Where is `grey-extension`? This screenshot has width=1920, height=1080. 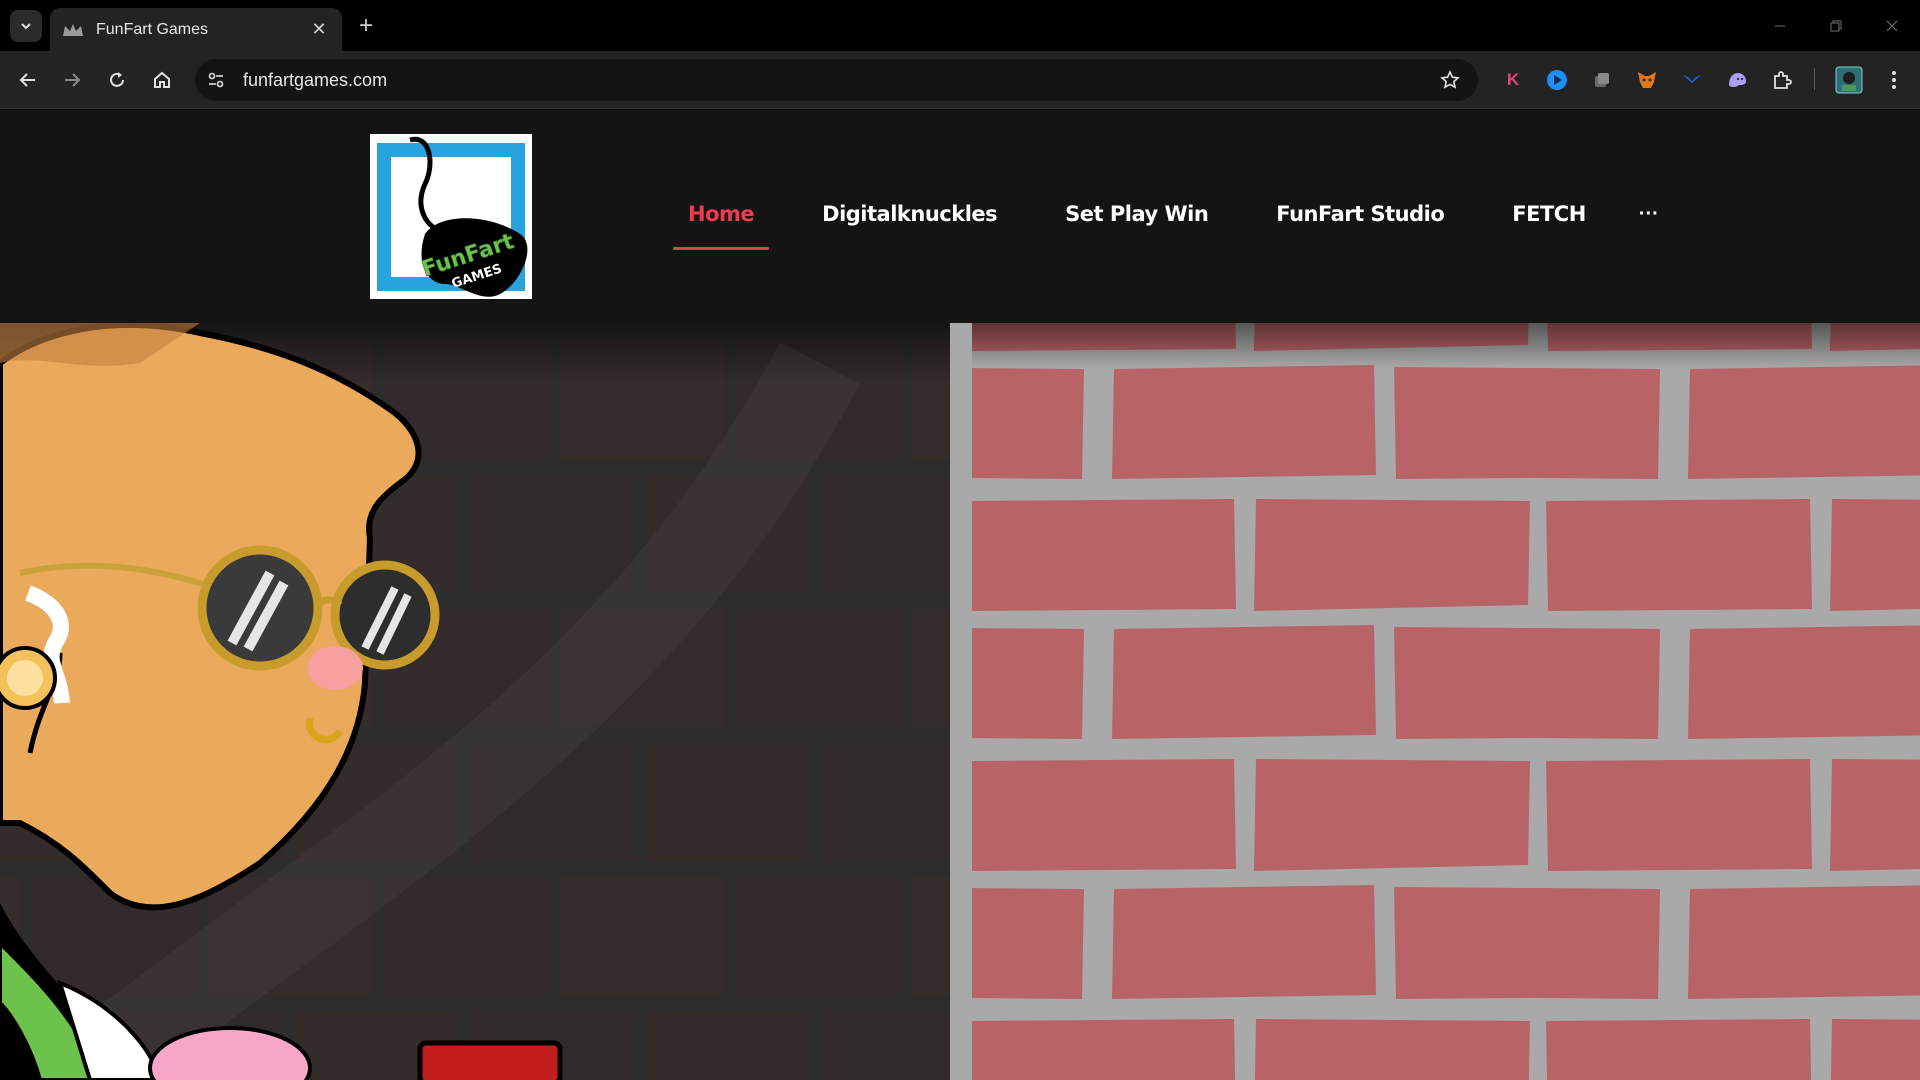
grey-extension is located at coordinates (1602, 80).